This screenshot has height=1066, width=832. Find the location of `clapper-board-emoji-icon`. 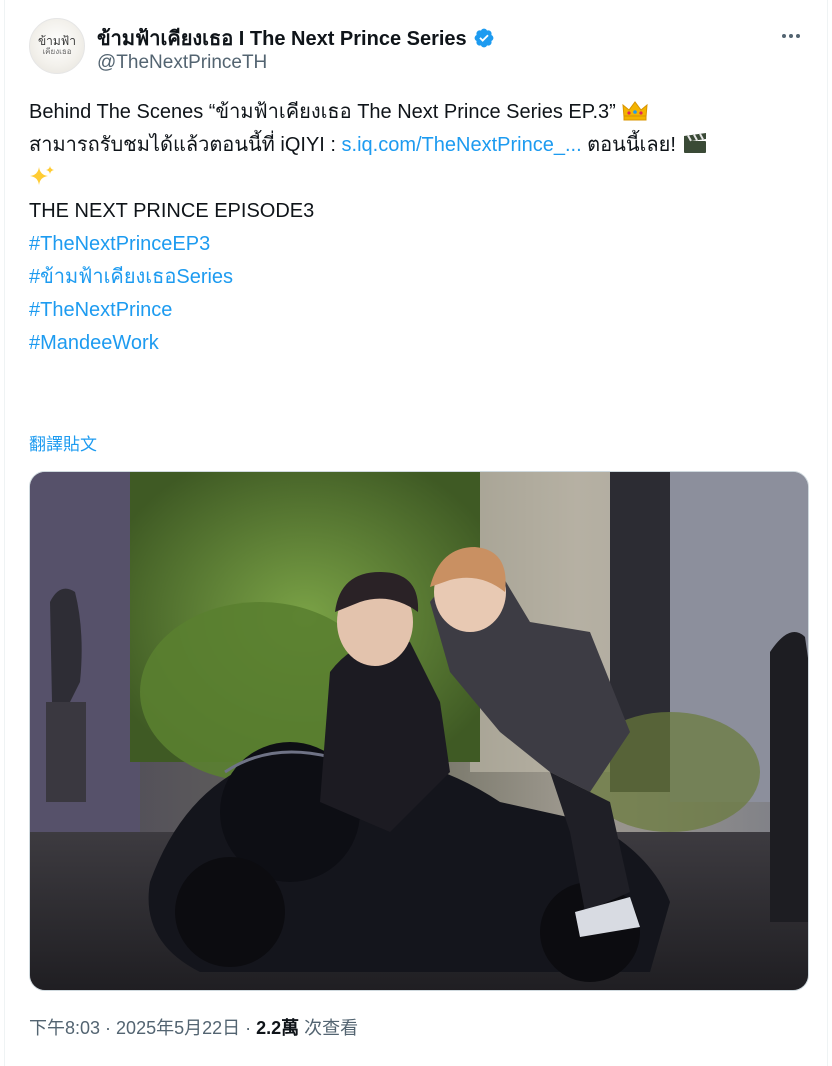

clapper-board-emoji-icon is located at coordinates (695, 143).